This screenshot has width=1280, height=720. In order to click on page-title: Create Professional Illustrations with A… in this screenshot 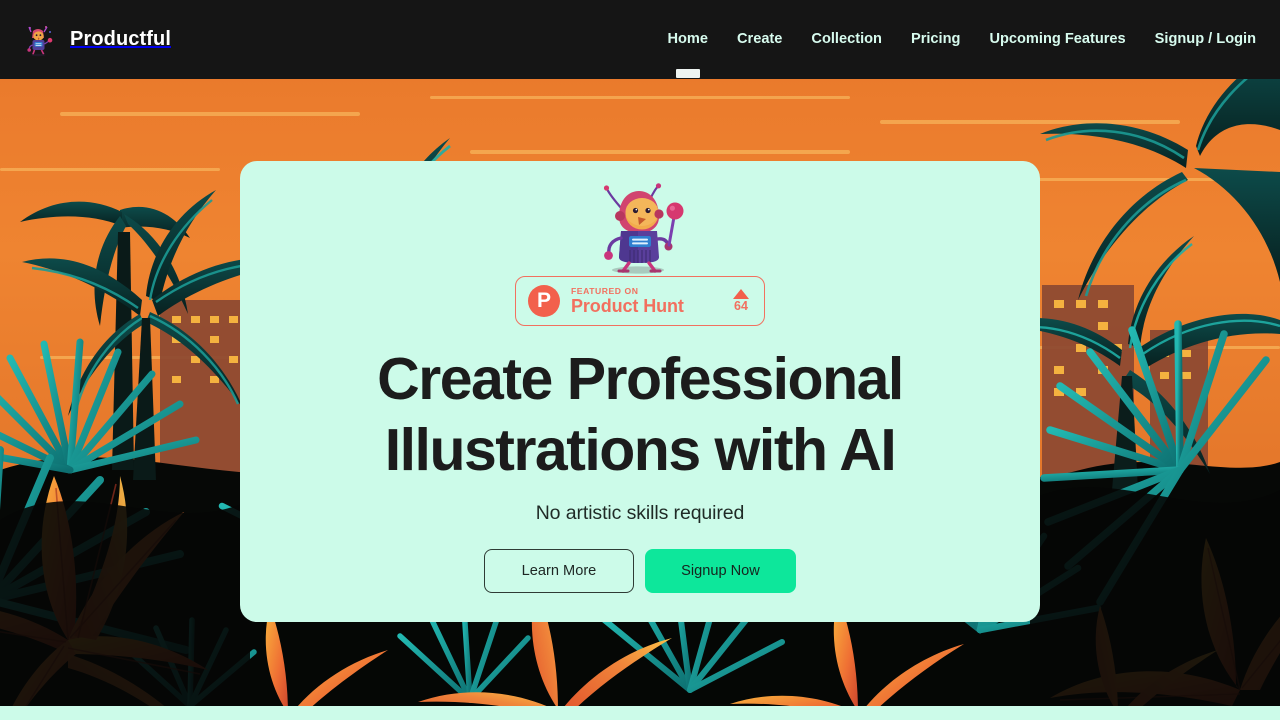, I will do `click(640, 415)`.